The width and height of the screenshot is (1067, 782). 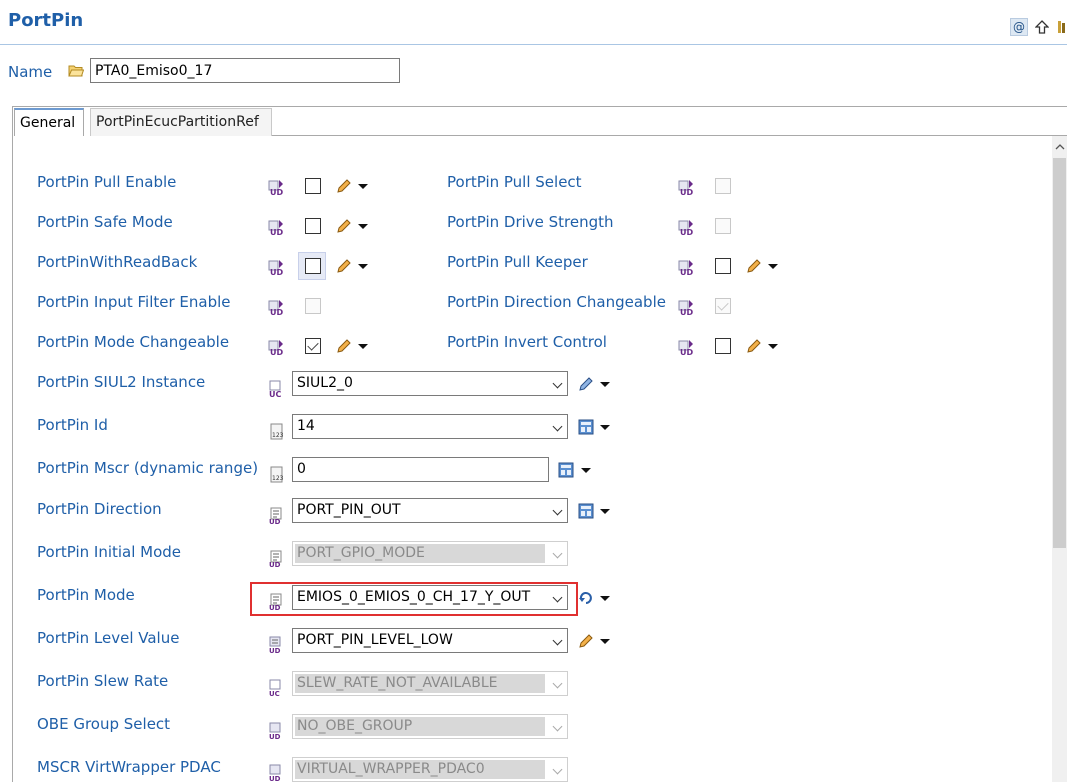 I want to click on mscr-virtwrapper-pdac-combo: VIRTUAL_WRAPPER_PDAC0, so click(x=430, y=769).